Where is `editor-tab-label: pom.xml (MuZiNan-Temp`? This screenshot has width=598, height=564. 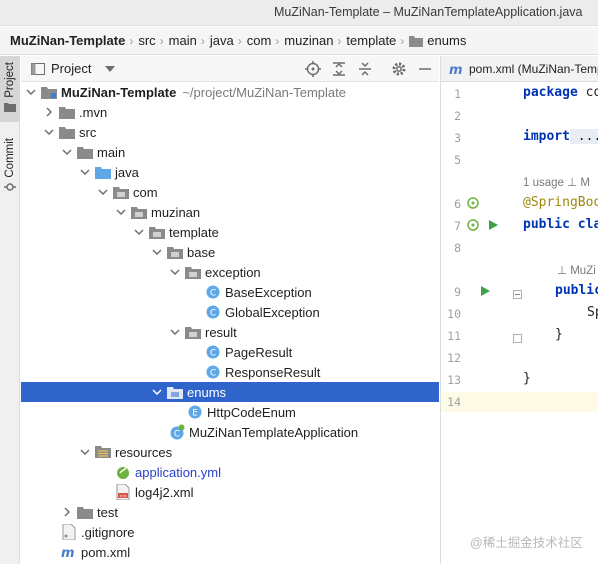
editor-tab-label: pom.xml (MuZiNan-Temp is located at coordinates (533, 68).